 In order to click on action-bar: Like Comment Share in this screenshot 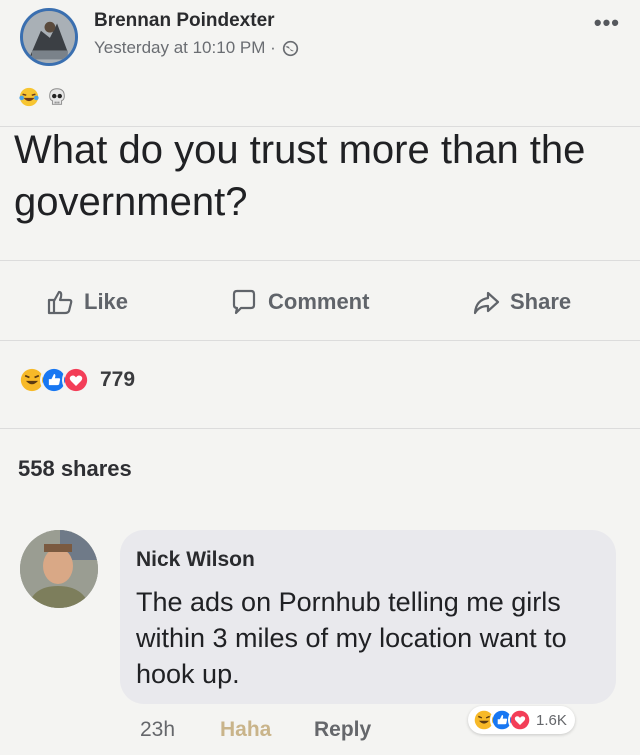, I will do `click(320, 302)`.